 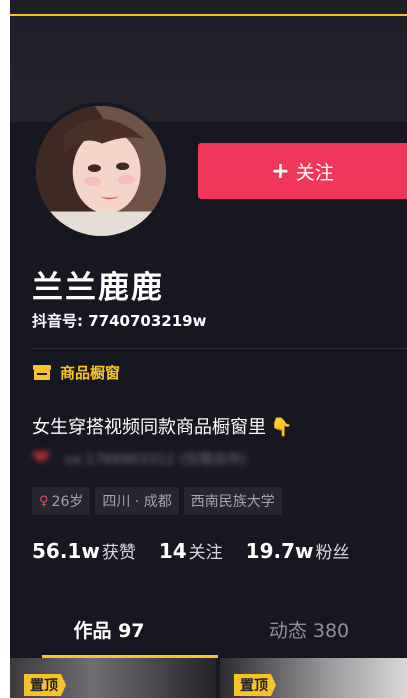 I want to click on douyin-id-value: 7740703219w, so click(x=147, y=321).